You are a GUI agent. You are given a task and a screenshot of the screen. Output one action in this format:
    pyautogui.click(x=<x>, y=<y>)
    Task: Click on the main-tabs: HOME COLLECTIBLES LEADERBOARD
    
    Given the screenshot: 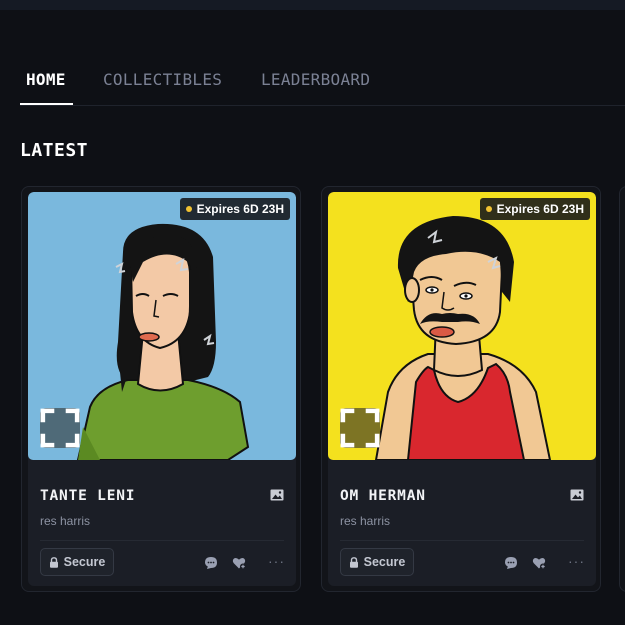 What is the action you would take?
    pyautogui.click(x=322, y=83)
    